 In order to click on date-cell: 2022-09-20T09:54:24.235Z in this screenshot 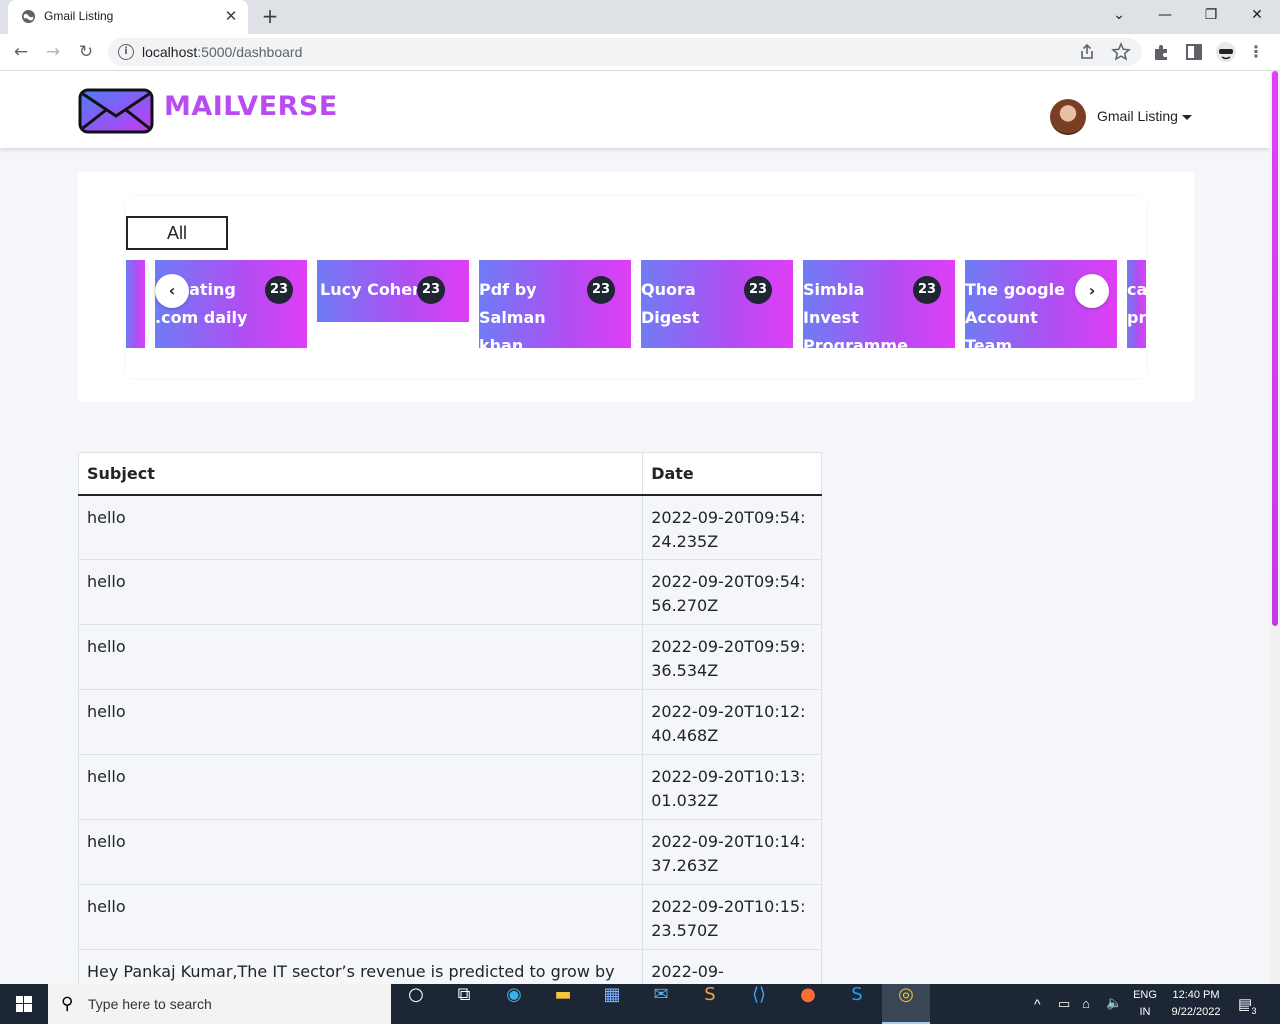, I will do `click(732, 527)`.